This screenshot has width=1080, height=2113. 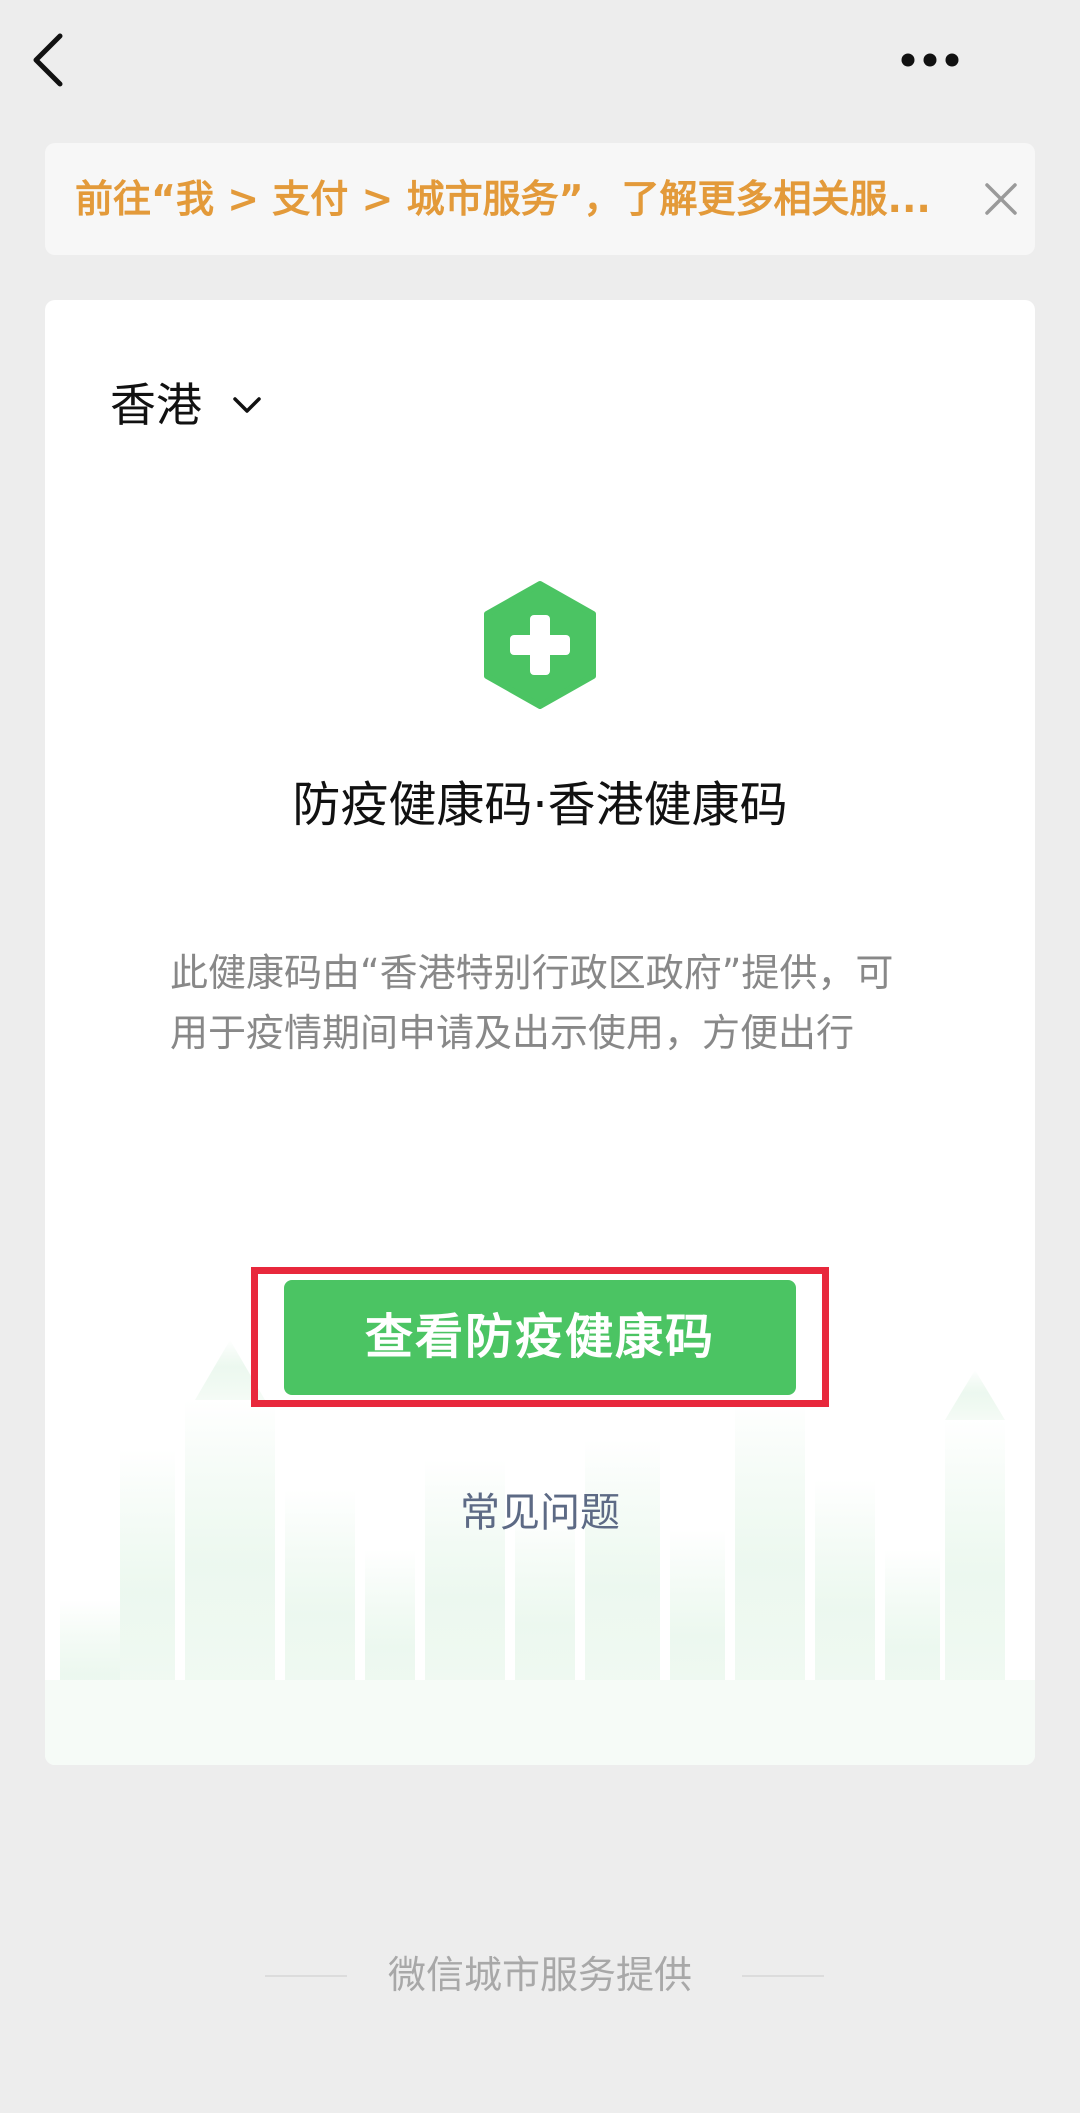 I want to click on chevron-left-icon, so click(x=48, y=60).